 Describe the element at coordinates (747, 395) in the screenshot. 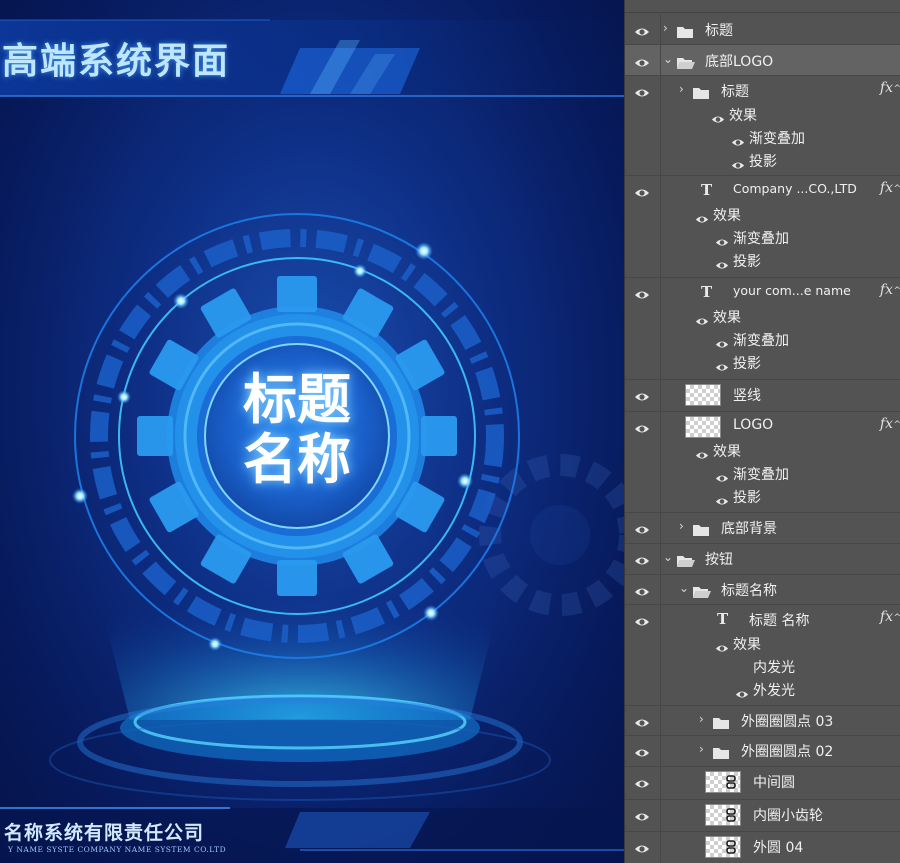

I see `layer-name: 竖线` at that location.